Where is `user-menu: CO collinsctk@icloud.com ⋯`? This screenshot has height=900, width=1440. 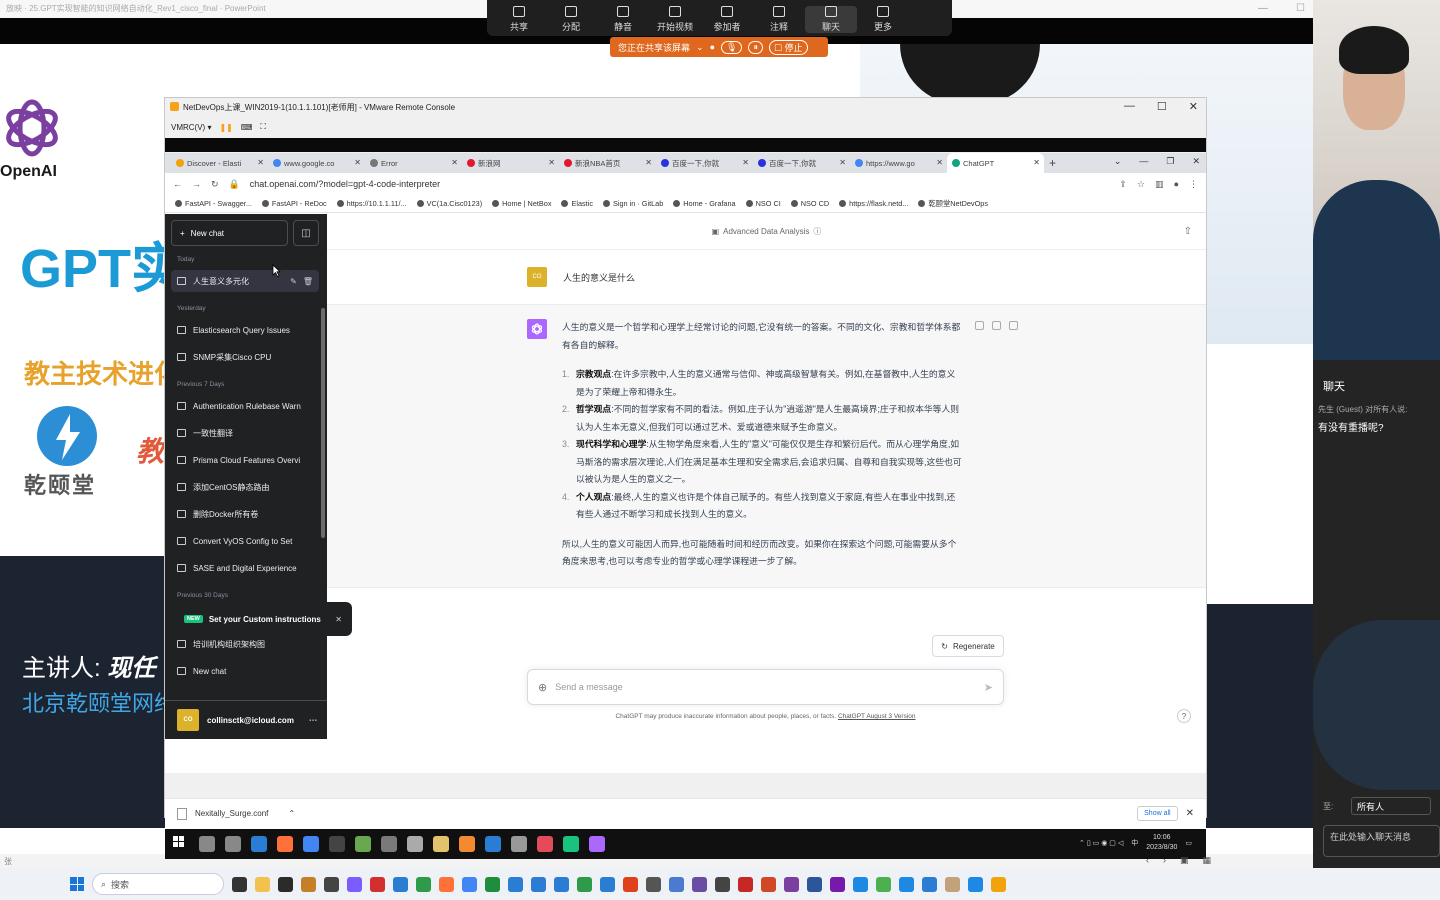 user-menu: CO collinsctk@icloud.com ⋯ is located at coordinates (246, 719).